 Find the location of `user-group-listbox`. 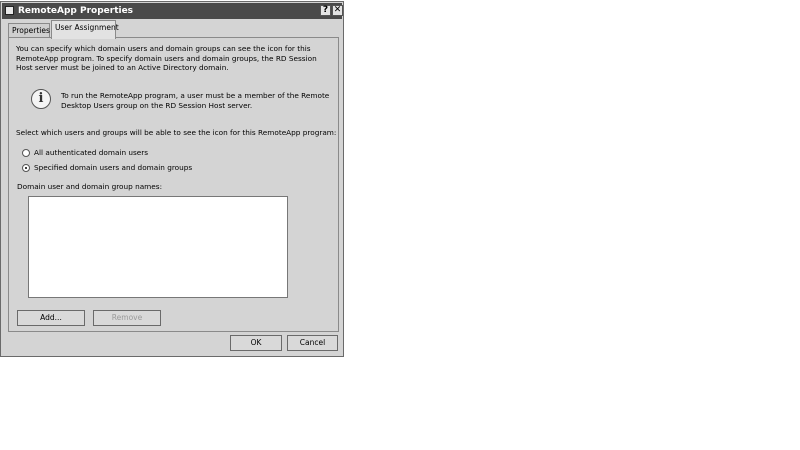

user-group-listbox is located at coordinates (158, 247).